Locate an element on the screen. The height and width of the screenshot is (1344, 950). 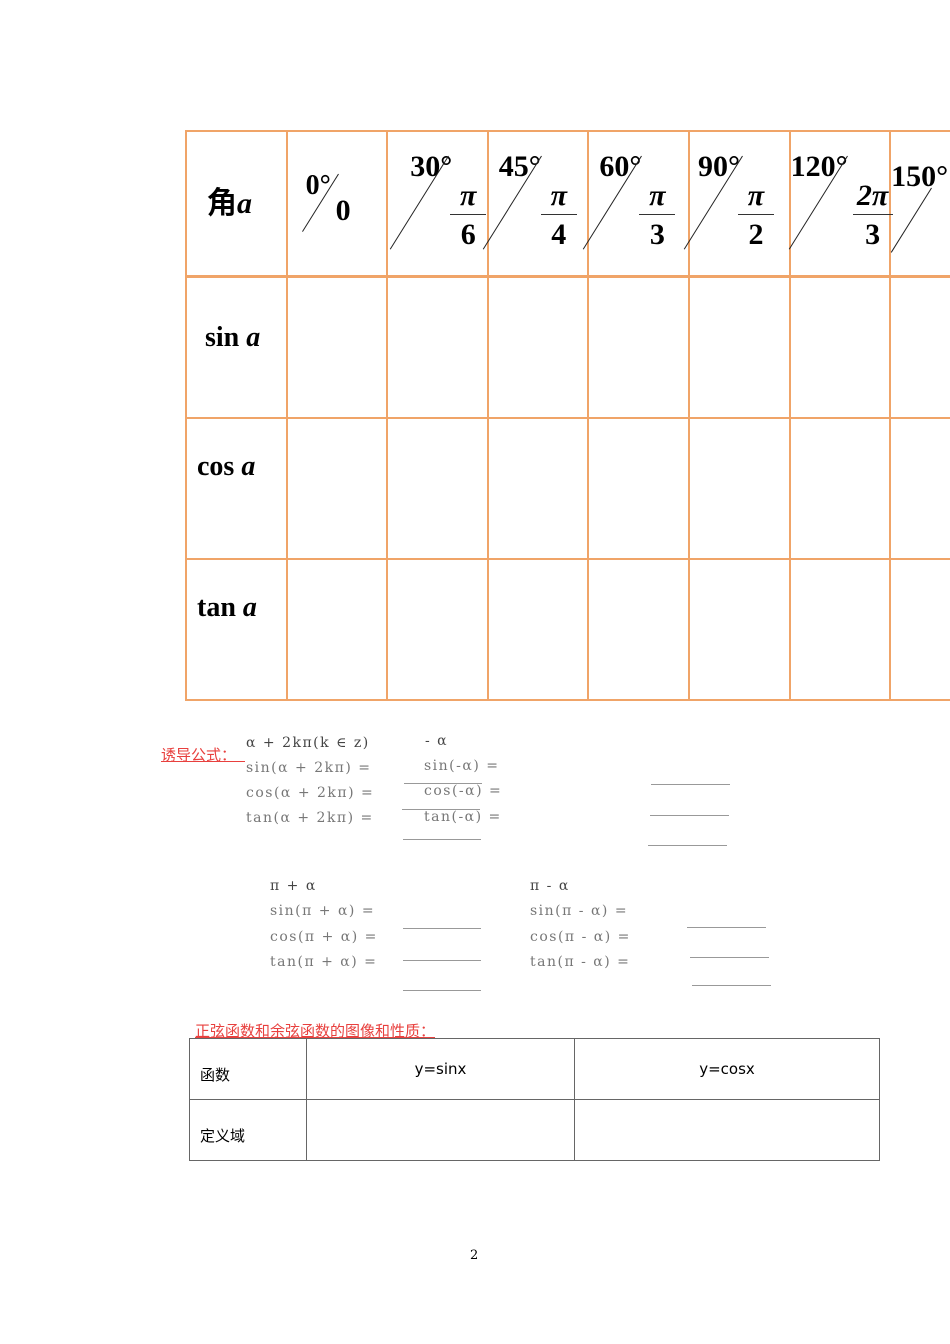
angle-radian: π2 is located at coordinates (755, 216).